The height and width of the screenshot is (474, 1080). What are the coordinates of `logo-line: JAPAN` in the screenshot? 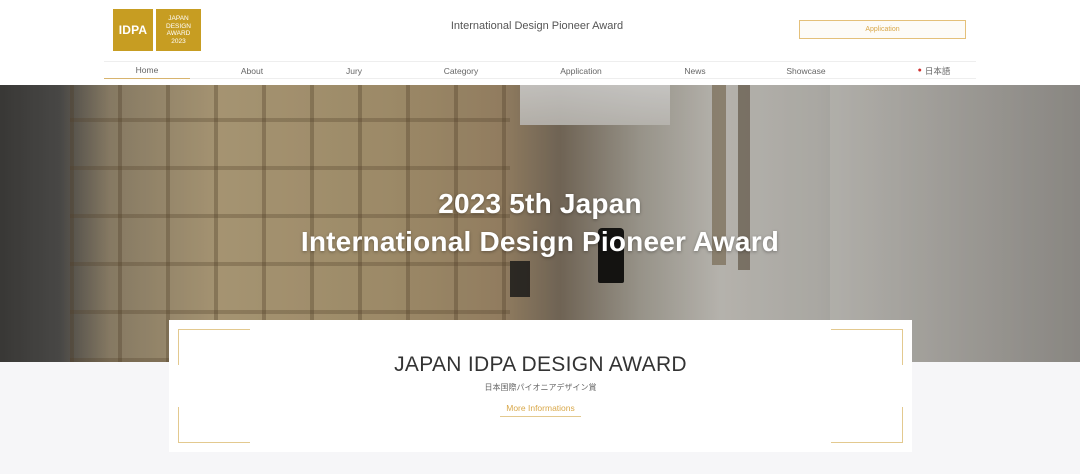 It's located at (178, 18).